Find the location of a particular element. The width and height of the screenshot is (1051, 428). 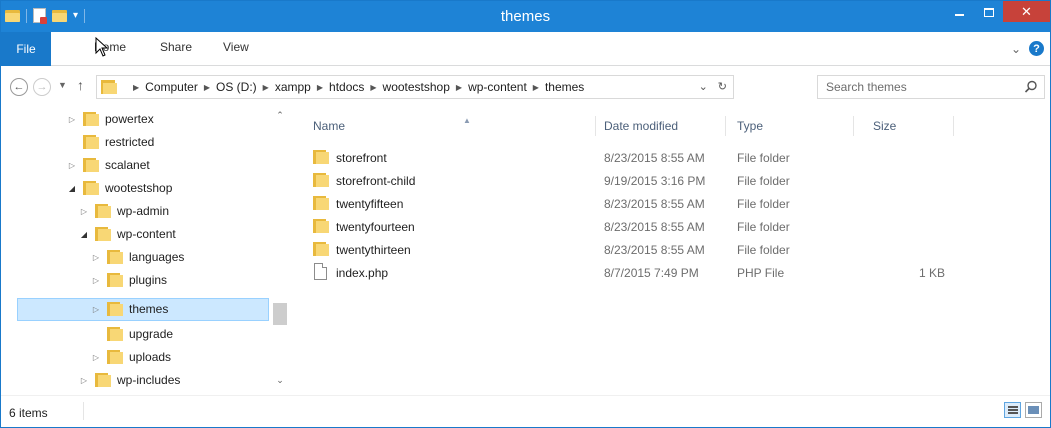

scrollbar-thumb is located at coordinates (280, 314).